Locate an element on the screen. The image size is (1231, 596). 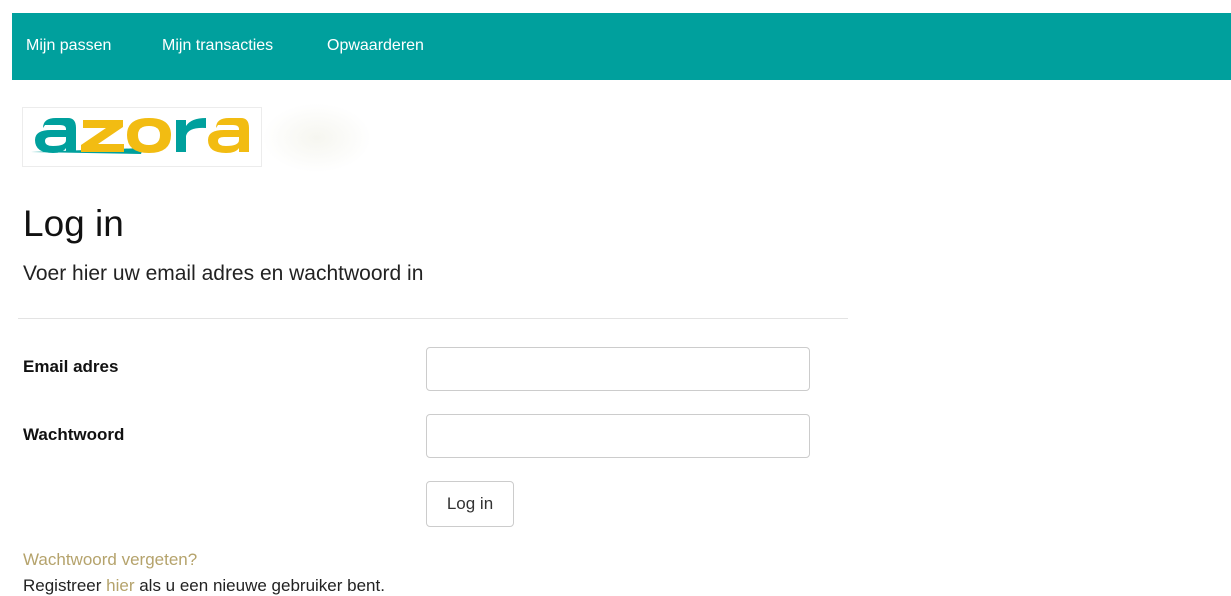
password-label: Wachtwoord is located at coordinates (74, 434).